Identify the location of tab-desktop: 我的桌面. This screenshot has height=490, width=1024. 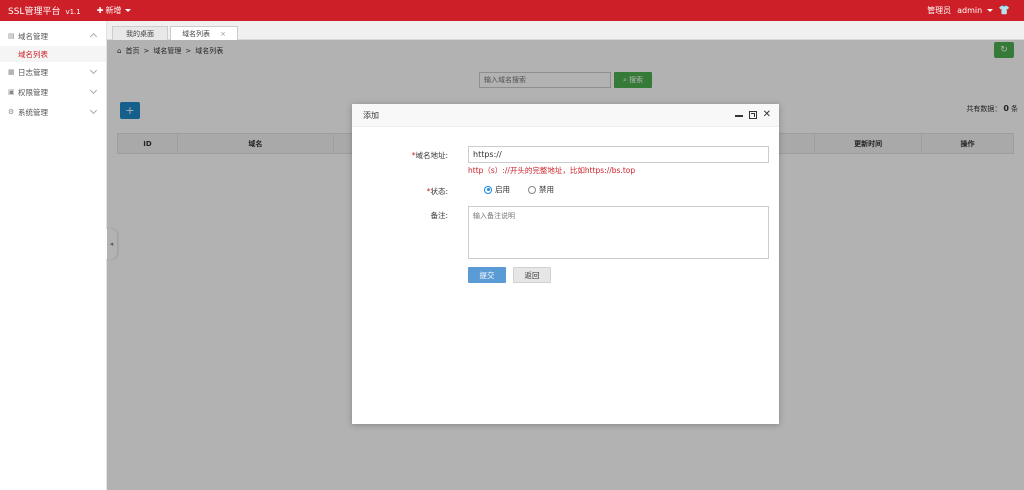
(140, 33).